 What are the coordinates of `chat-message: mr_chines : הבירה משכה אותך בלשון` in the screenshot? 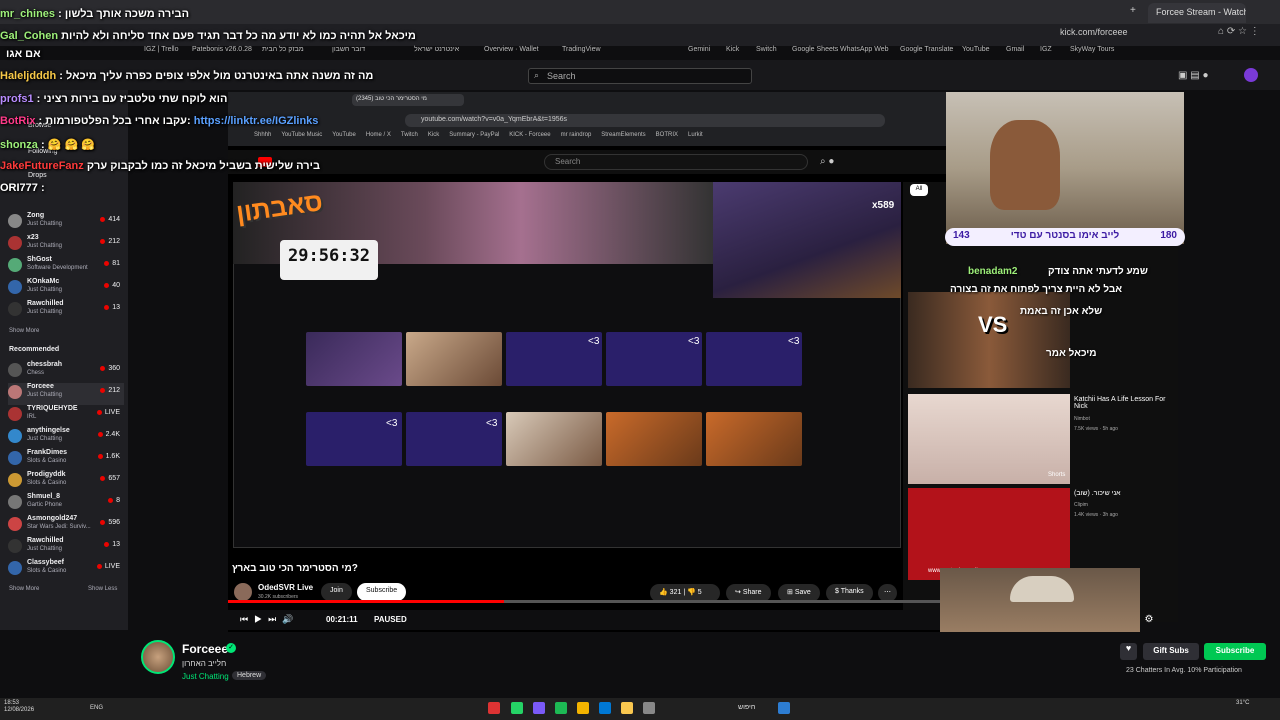 It's located at (95, 14).